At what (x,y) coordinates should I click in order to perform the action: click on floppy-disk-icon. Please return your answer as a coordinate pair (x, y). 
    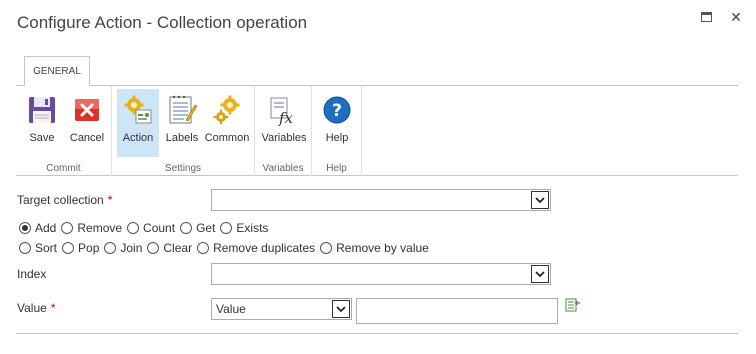
    Looking at the image, I should click on (42, 110).